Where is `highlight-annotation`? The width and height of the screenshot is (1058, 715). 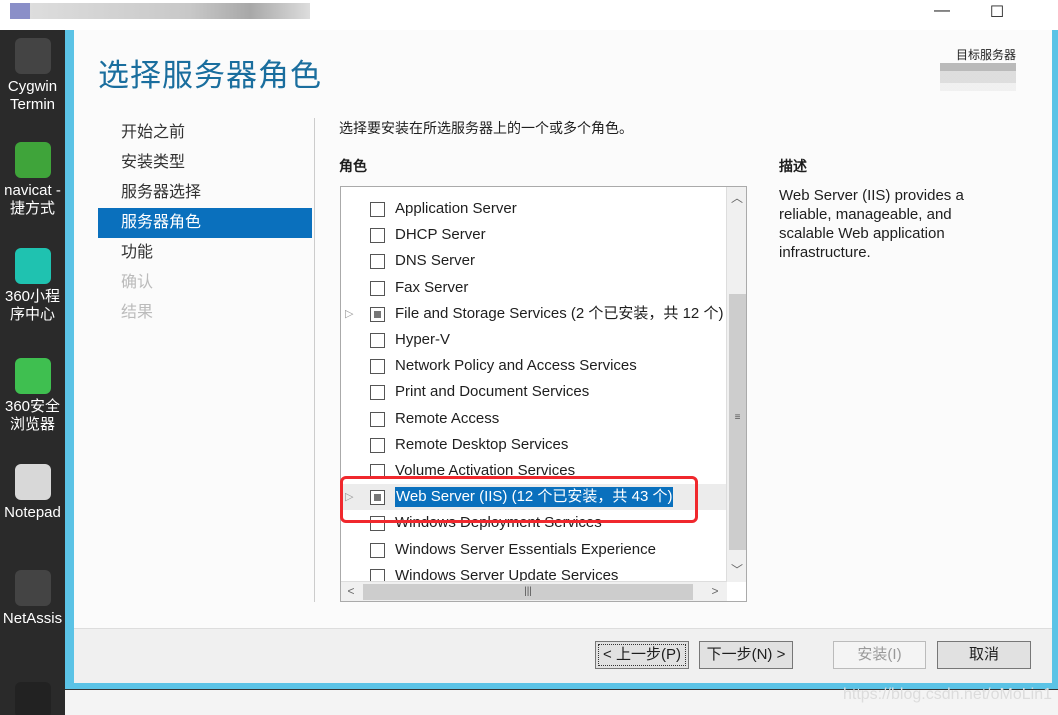 highlight-annotation is located at coordinates (519, 499).